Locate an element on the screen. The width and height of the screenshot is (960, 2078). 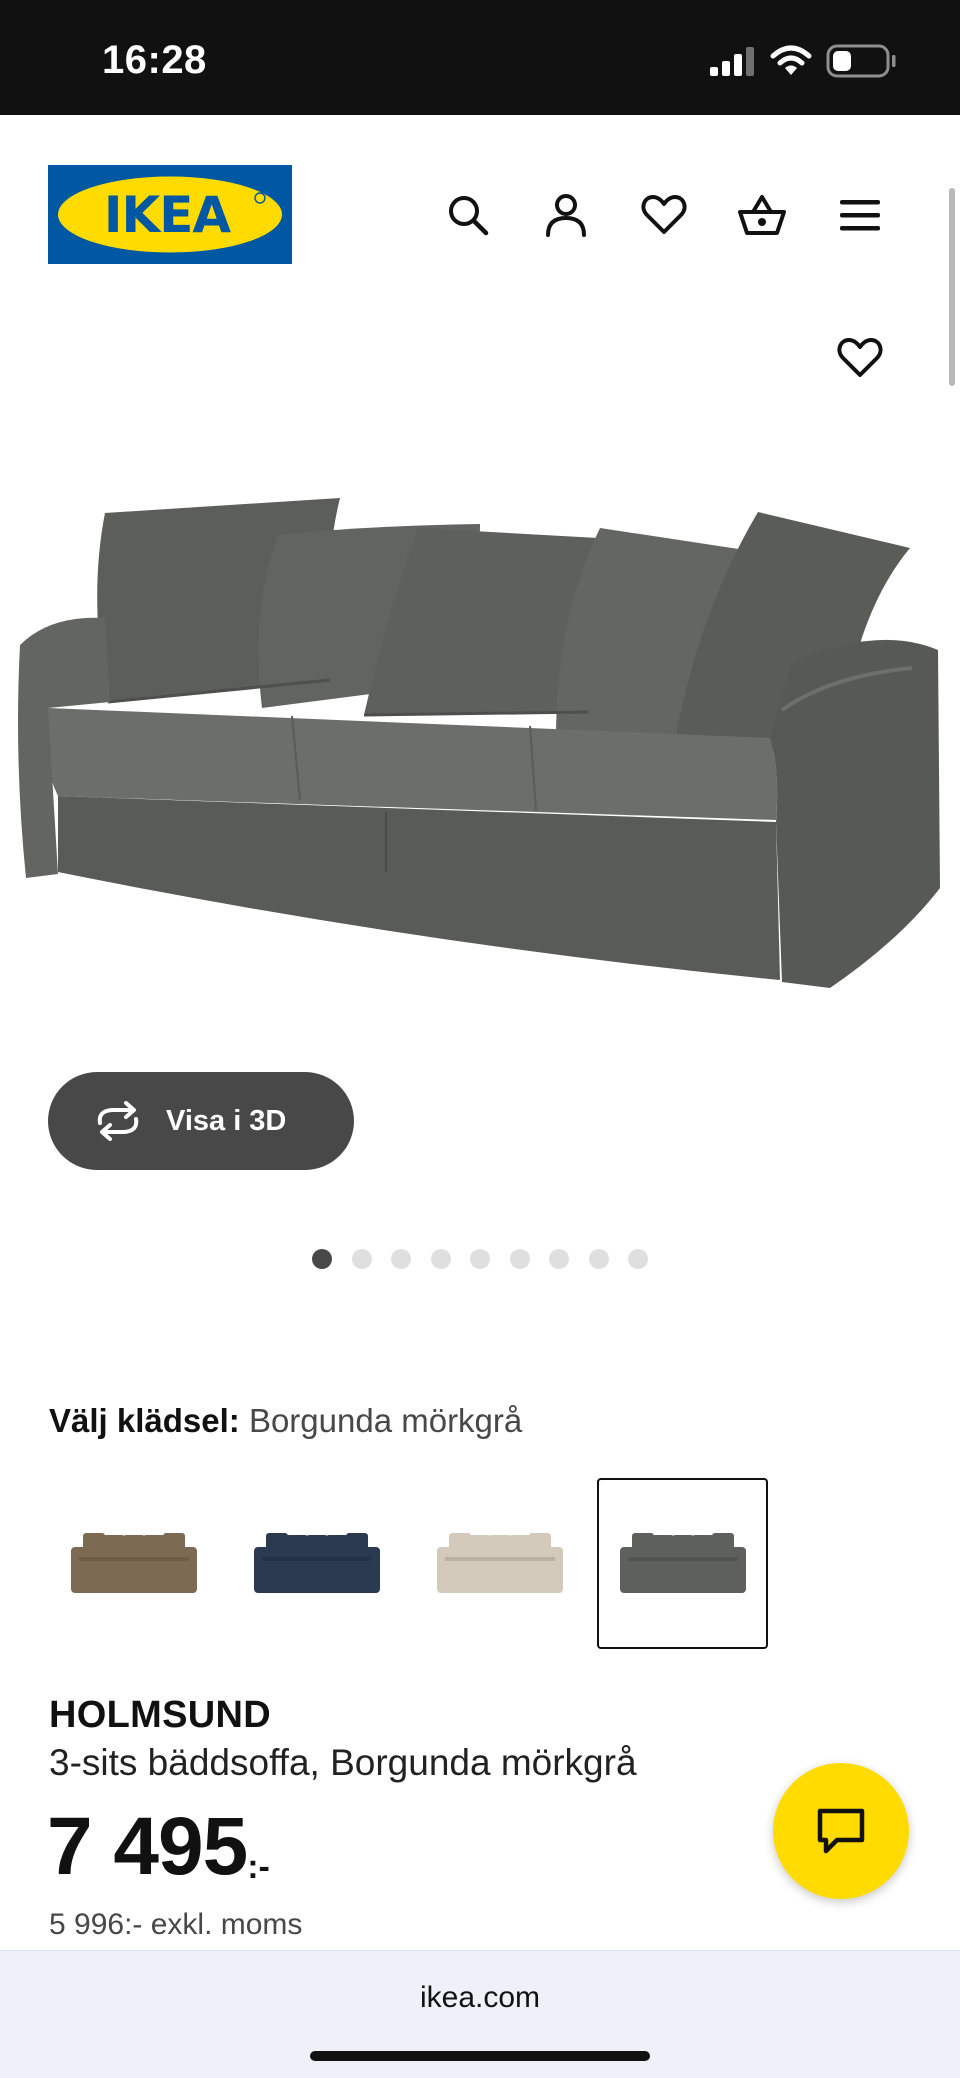
status-icons is located at coordinates (802, 61).